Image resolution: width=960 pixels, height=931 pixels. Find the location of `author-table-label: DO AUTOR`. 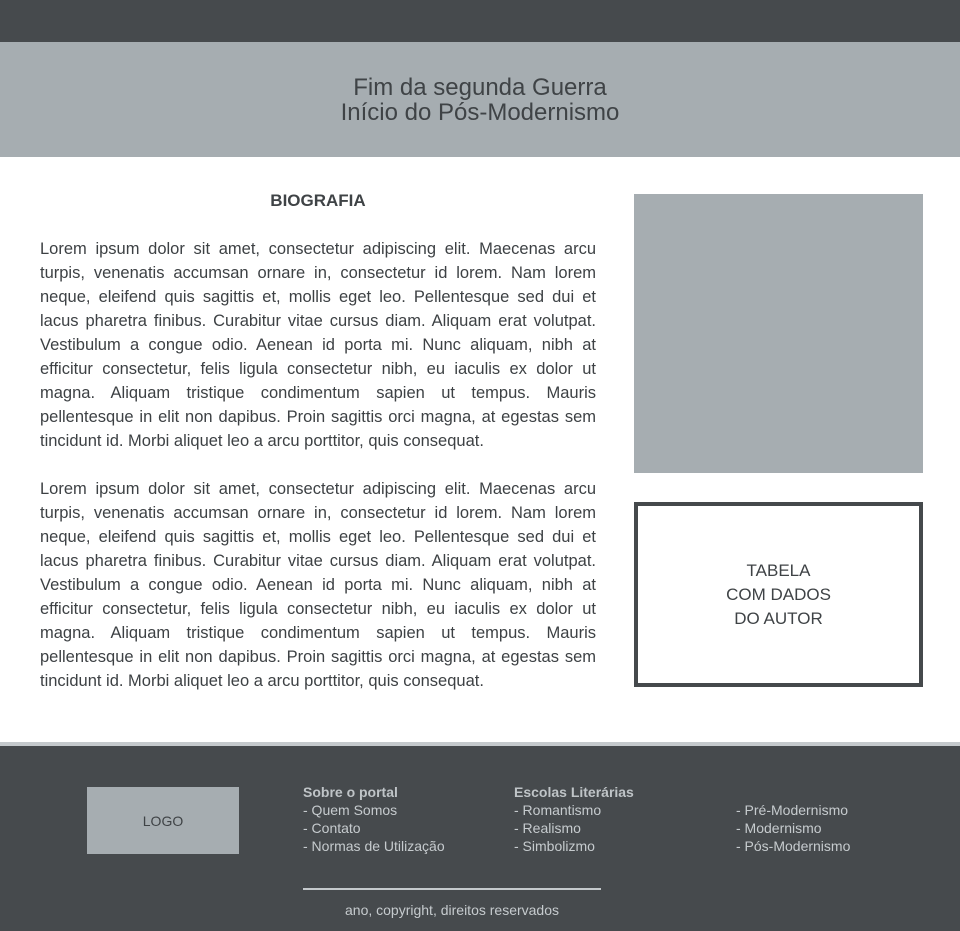

author-table-label: DO AUTOR is located at coordinates (778, 618).